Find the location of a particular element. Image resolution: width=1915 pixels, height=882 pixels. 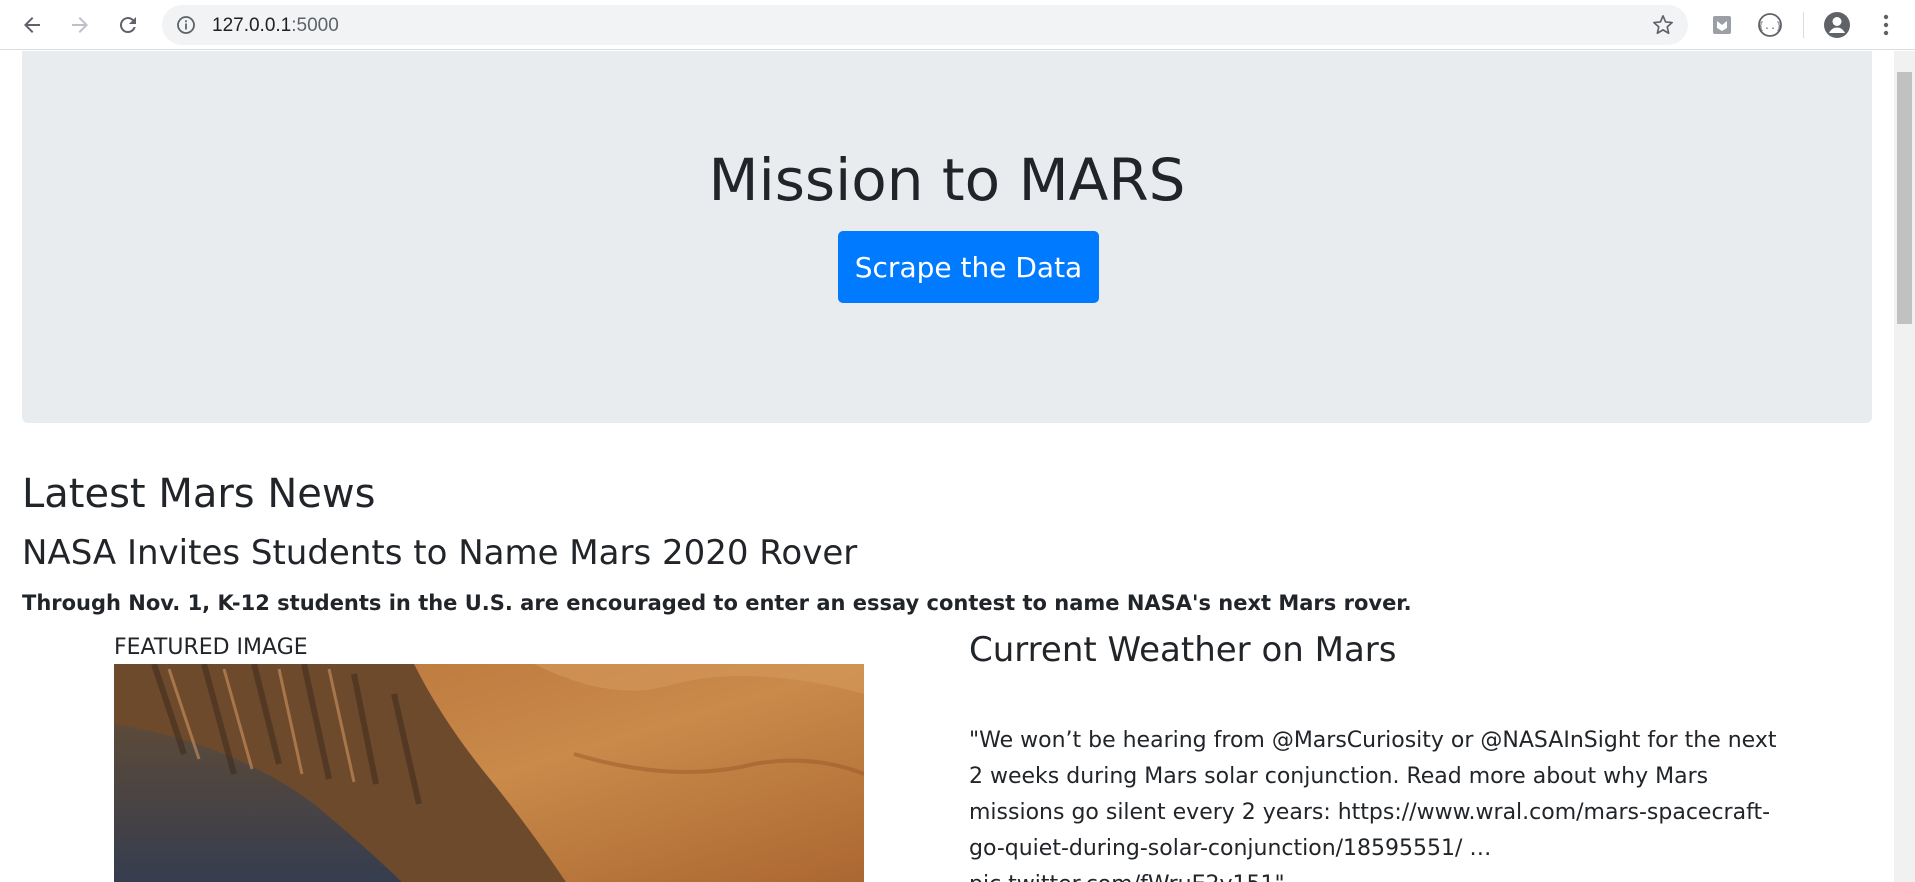

browser-menu-button is located at coordinates (1886, 25).